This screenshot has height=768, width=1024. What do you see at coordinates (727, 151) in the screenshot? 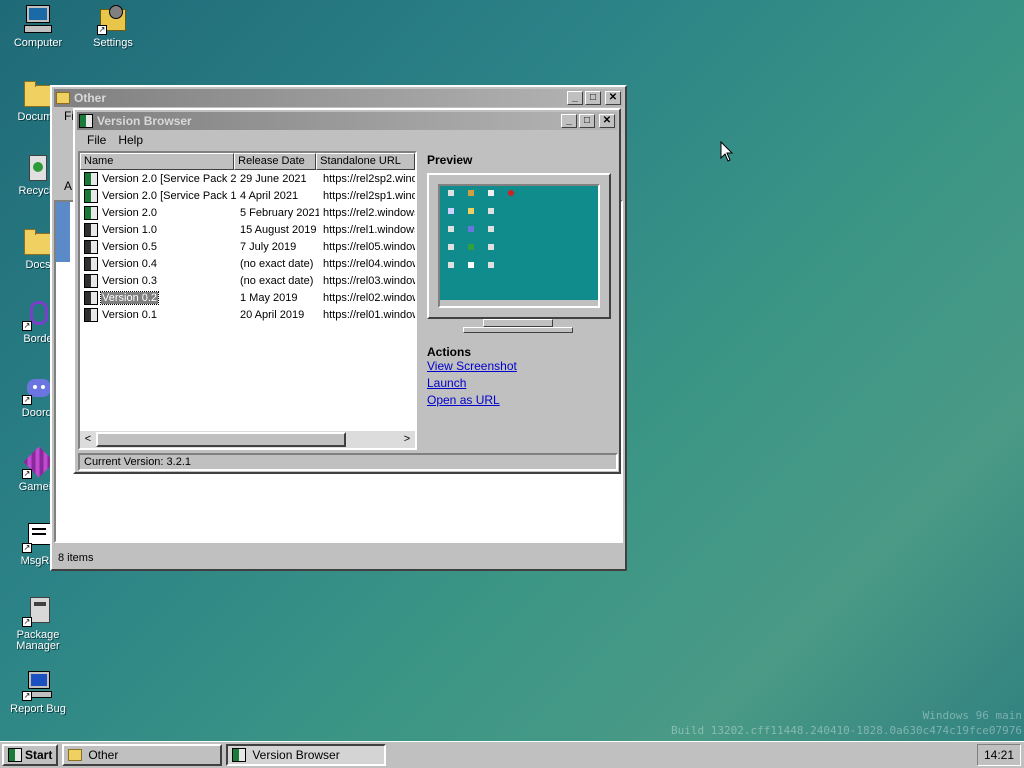
I see `mouse-cursor-icon` at bounding box center [727, 151].